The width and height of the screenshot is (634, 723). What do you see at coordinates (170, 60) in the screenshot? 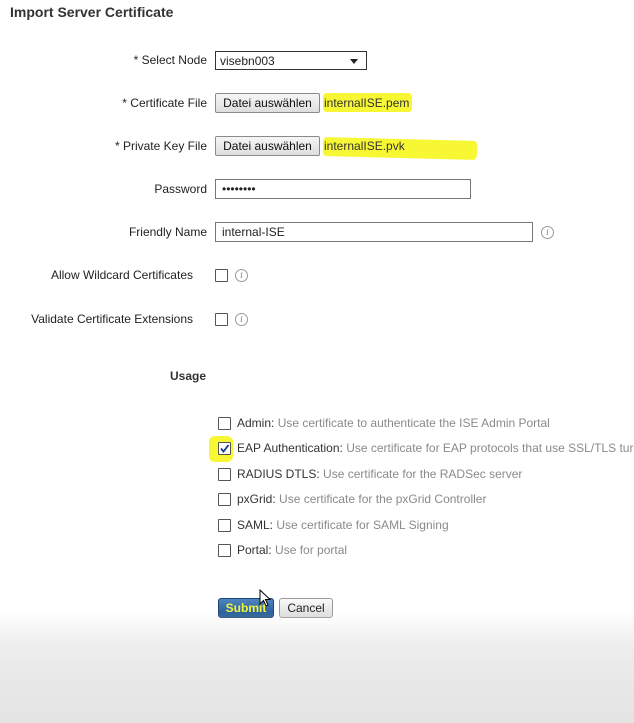
I see `select-node-label: * Select Node` at bounding box center [170, 60].